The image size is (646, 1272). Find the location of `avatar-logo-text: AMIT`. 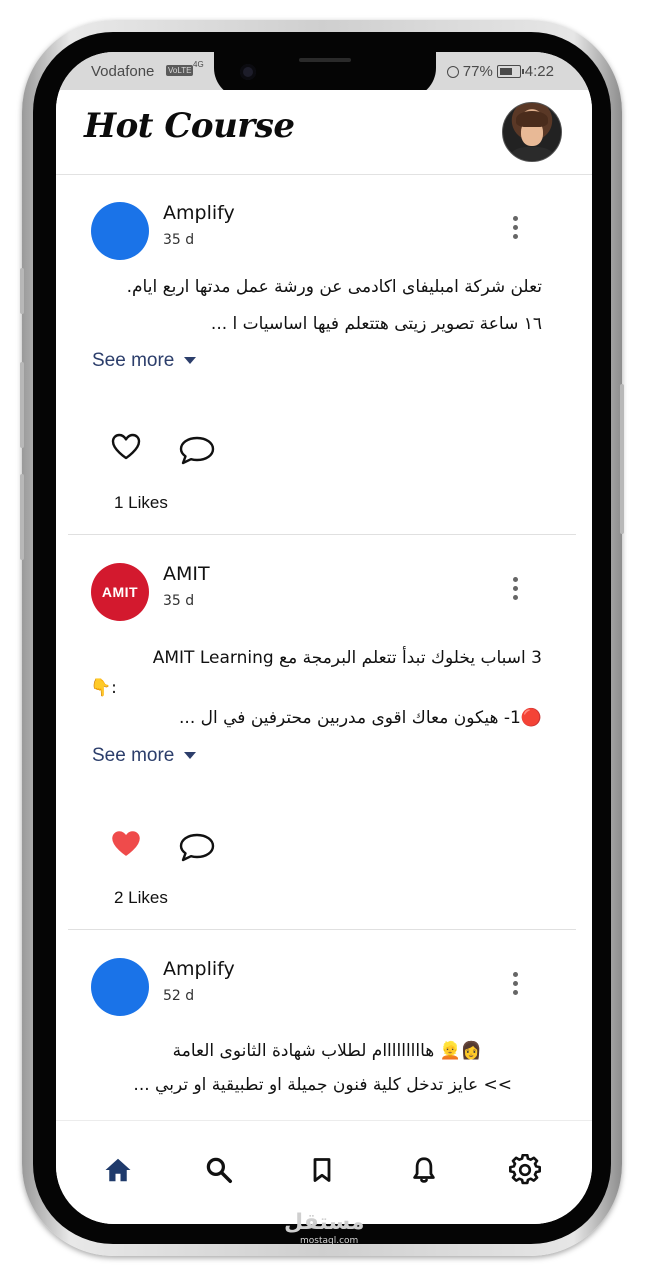

avatar-logo-text: AMIT is located at coordinates (120, 592).